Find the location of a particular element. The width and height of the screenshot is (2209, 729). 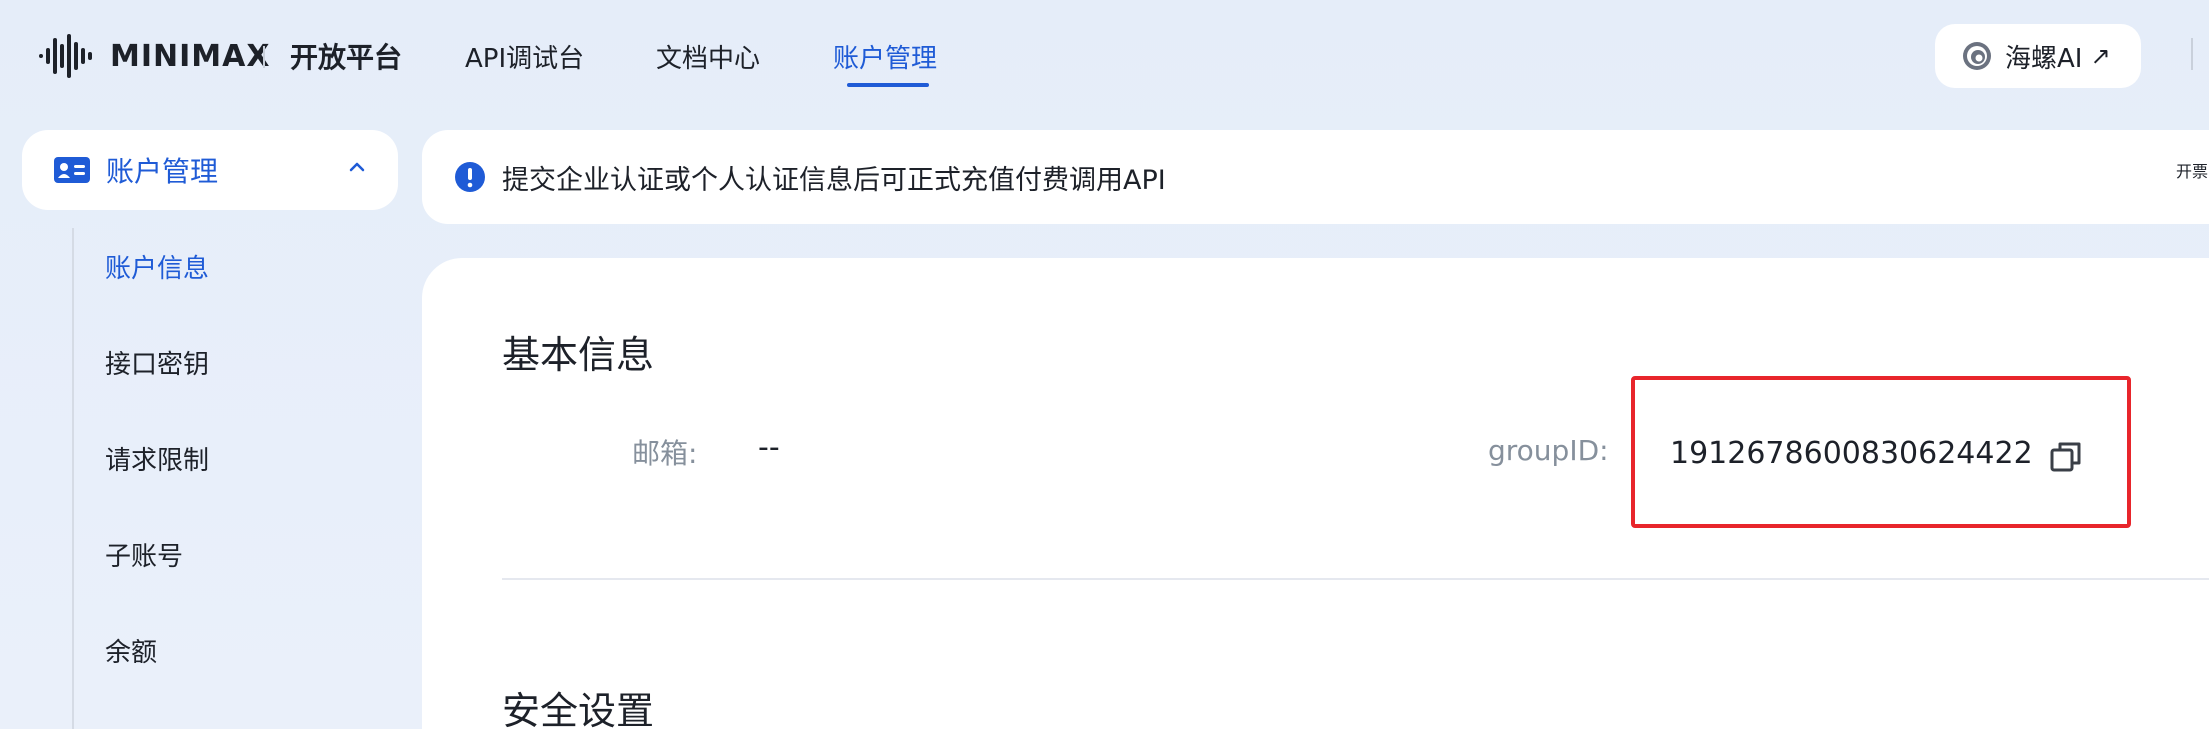

verification-notice-bar: 提交企业认证或个人认证信息后可正式充值付费调用API is located at coordinates (1315, 177).